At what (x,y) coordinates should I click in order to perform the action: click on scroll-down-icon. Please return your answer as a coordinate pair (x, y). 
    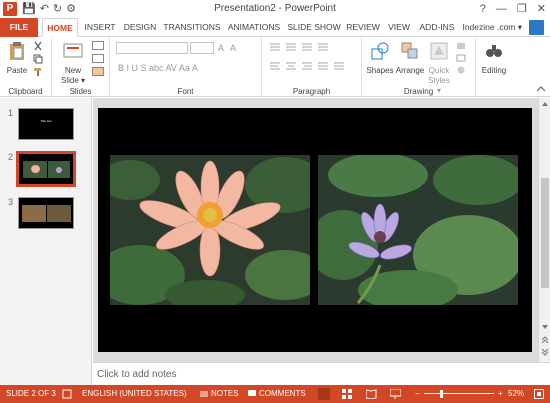
    Looking at the image, I should click on (545, 327).